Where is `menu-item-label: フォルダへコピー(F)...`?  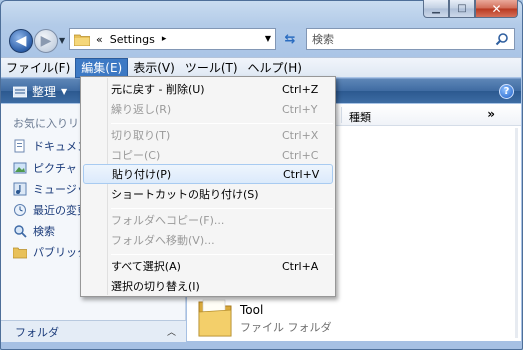
menu-item-label: フォルダへコピー(F)... is located at coordinates (168, 220).